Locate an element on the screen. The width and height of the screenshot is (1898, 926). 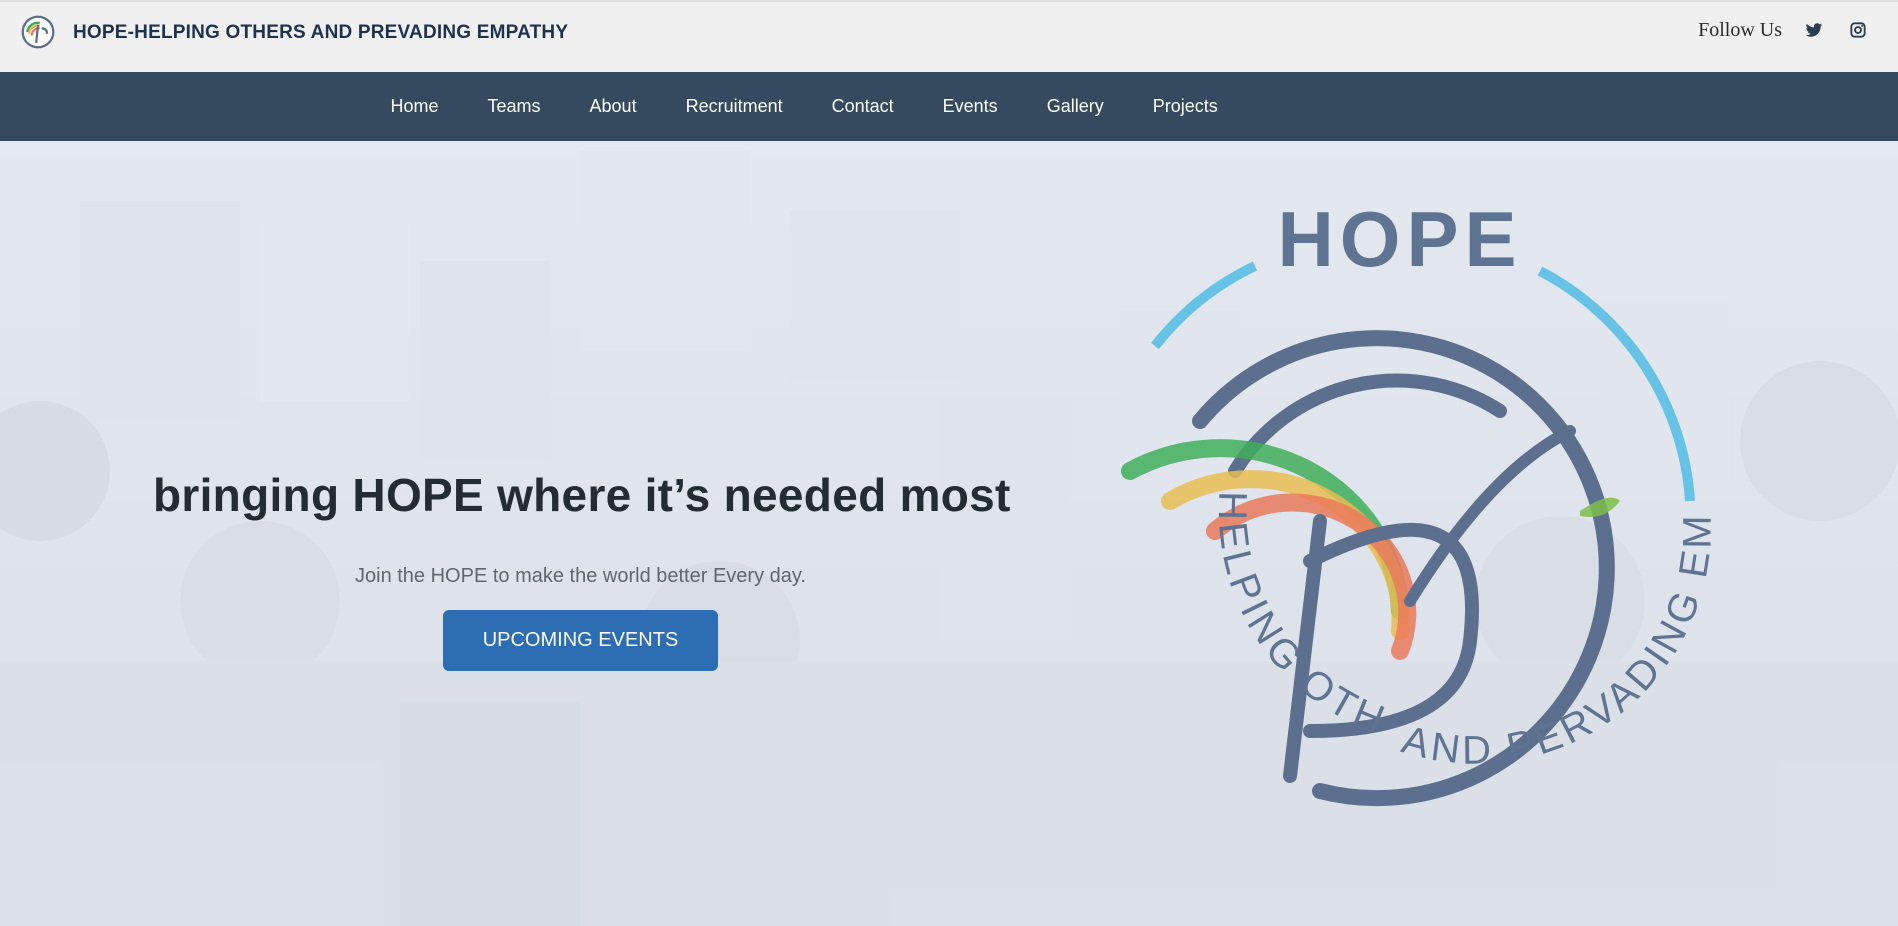
hope-logo-icon is located at coordinates (38, 32).